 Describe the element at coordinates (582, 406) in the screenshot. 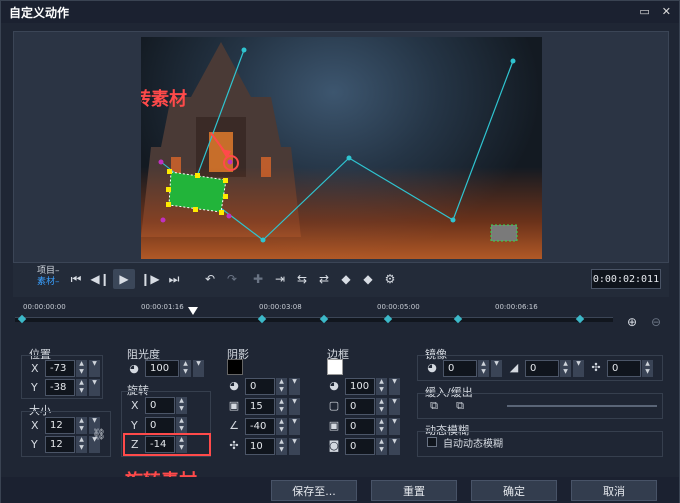

I see `ease-slider` at that location.